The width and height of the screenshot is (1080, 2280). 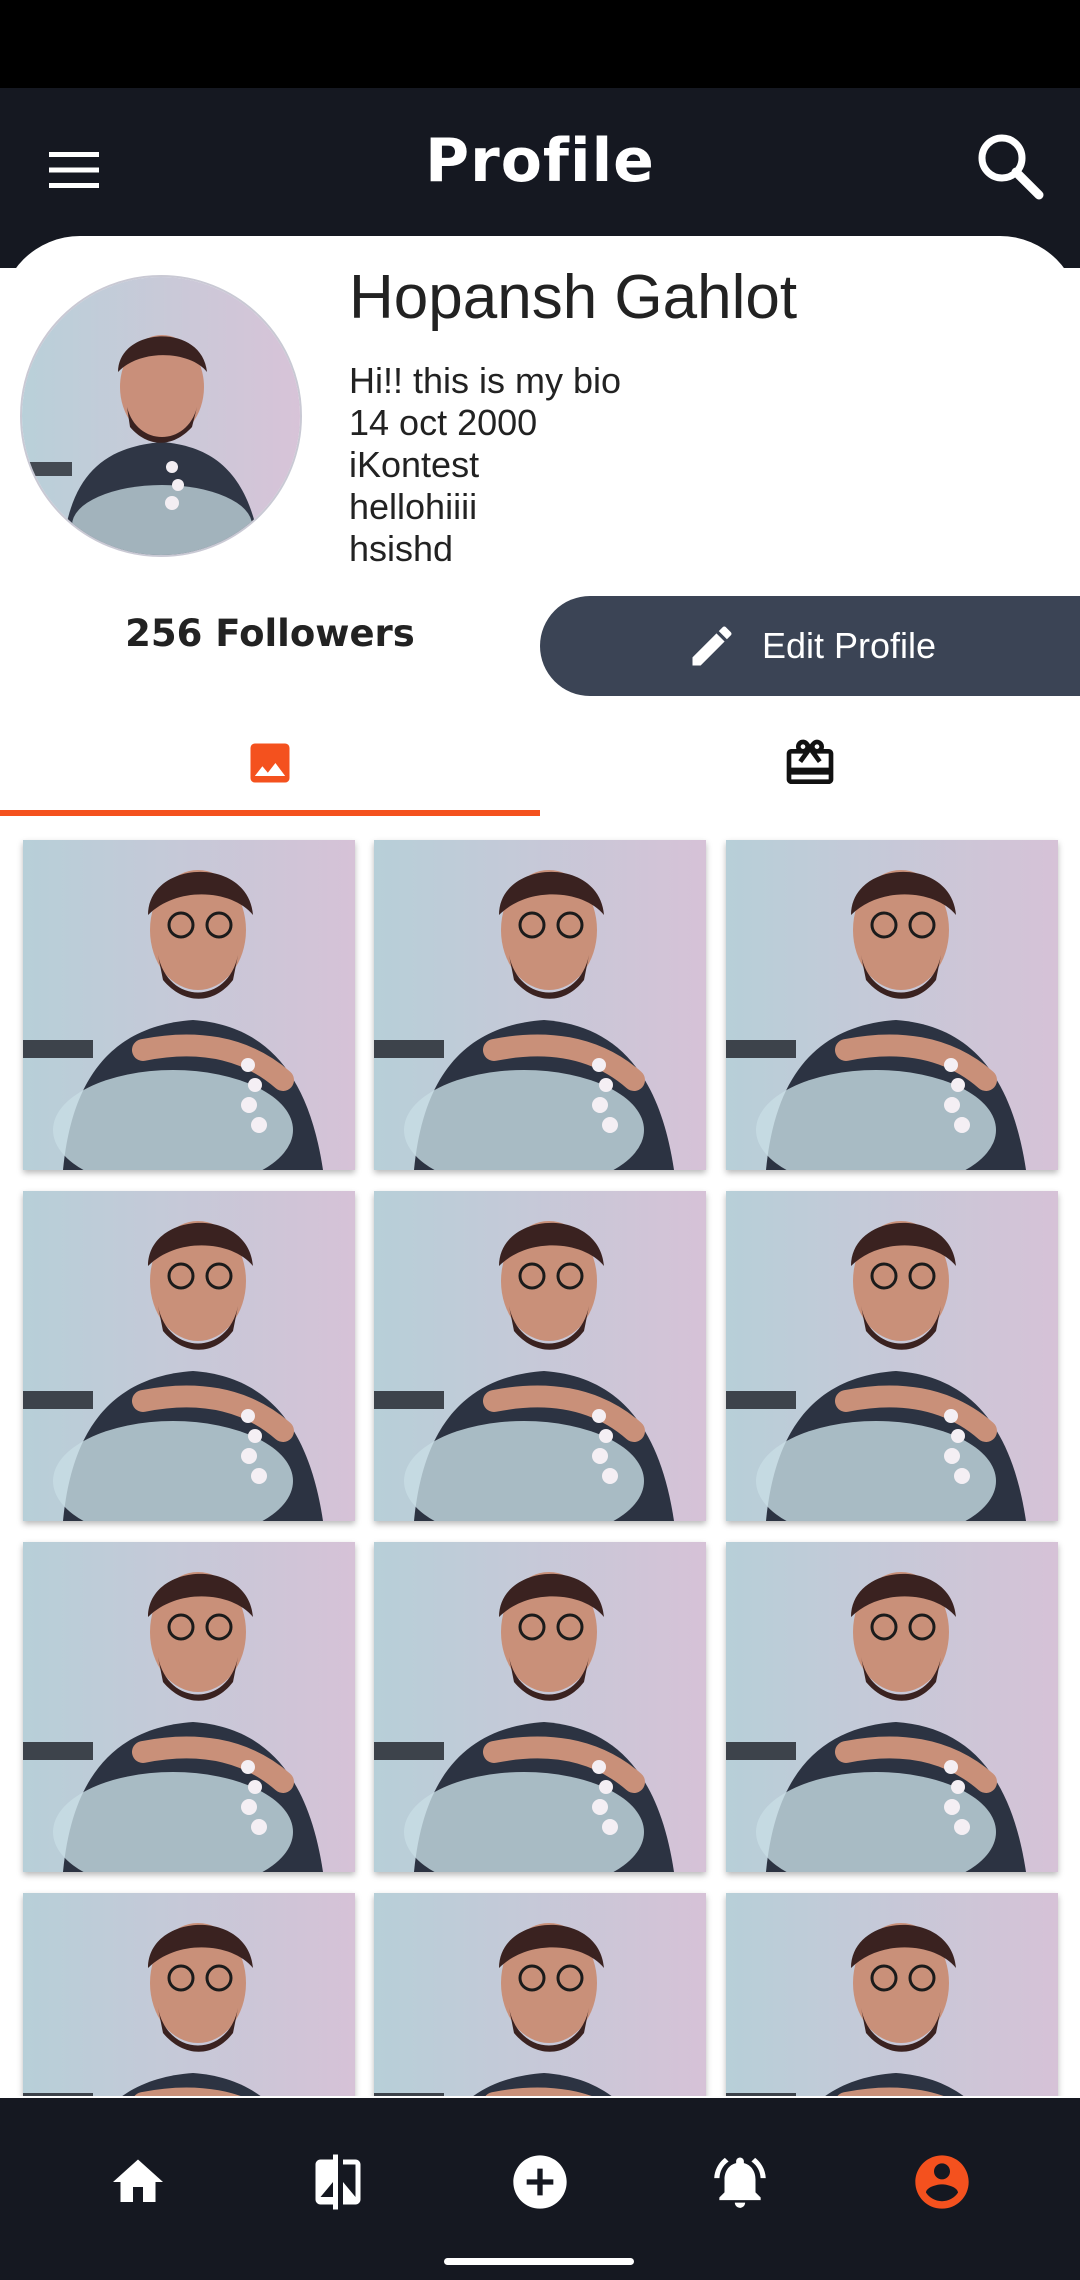 I want to click on tab-photos, so click(x=270, y=763).